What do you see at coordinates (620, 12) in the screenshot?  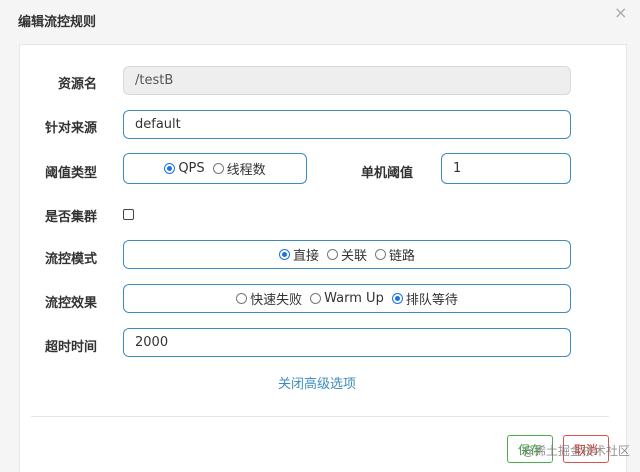 I see `close-icon: ×` at bounding box center [620, 12].